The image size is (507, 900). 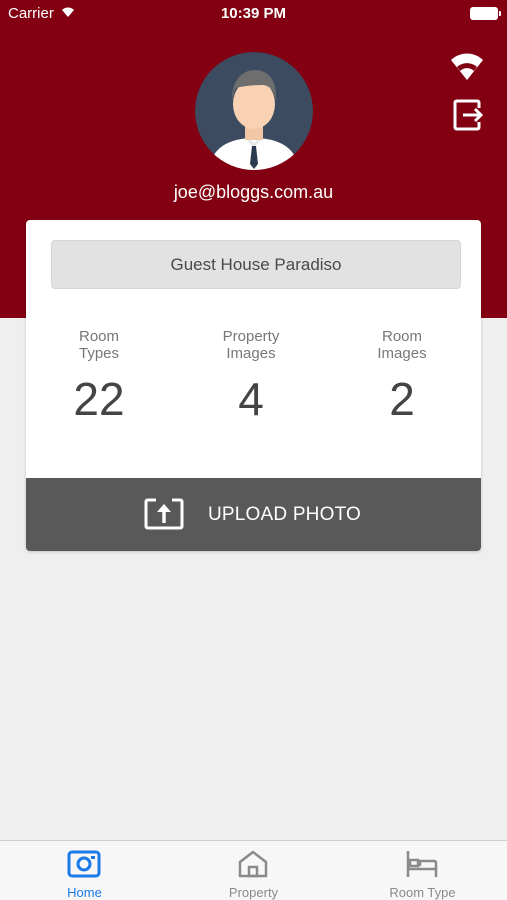 I want to click on upload-icon, so click(x=164, y=514).